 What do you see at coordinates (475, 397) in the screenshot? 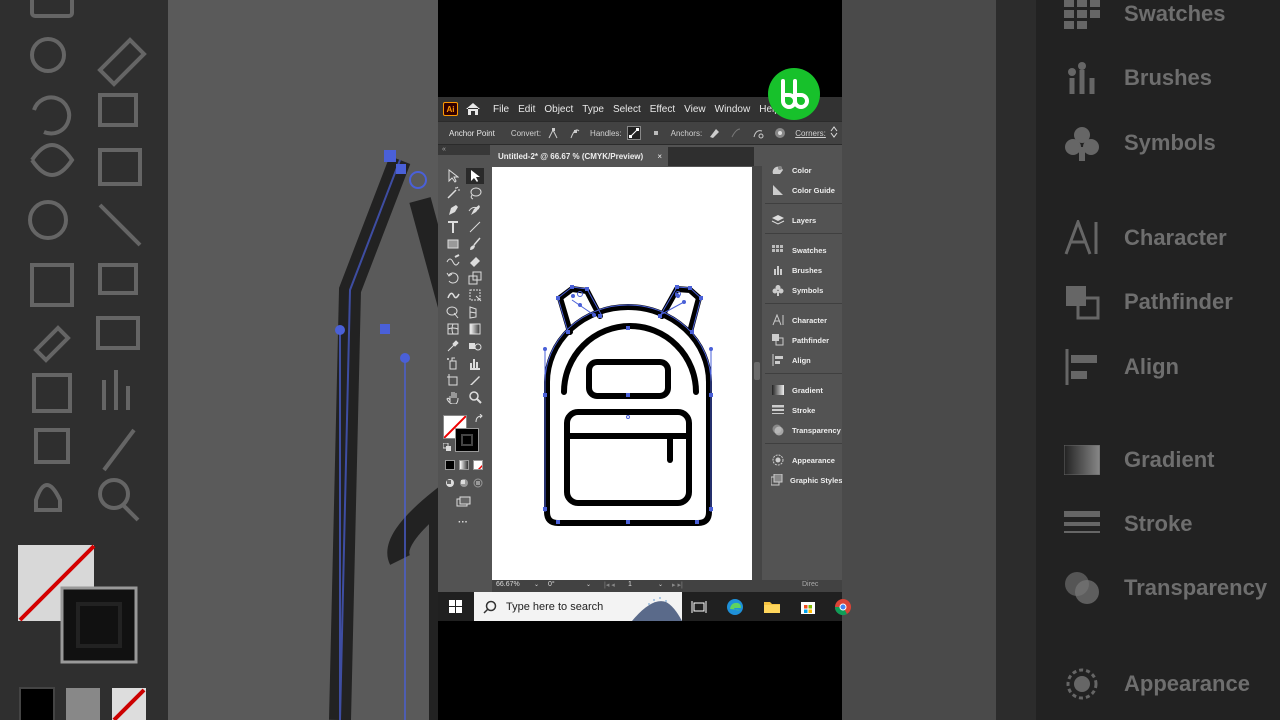
I see `zoom-tool` at bounding box center [475, 397].